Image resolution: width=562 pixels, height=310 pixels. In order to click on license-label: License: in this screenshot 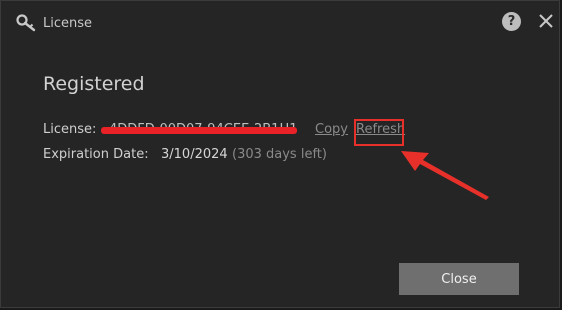, I will do `click(70, 129)`.